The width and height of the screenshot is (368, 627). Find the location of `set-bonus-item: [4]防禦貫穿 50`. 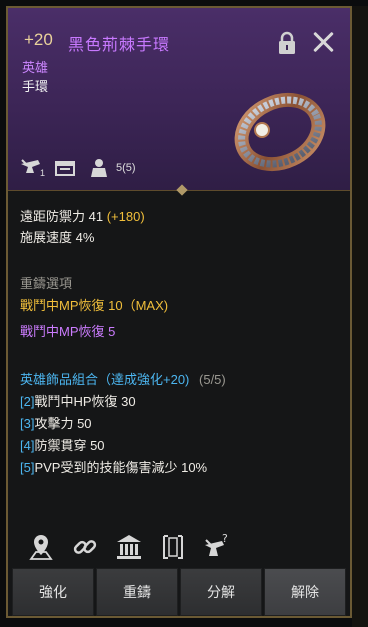

set-bonus-item: [4]防禦貫穿 50 is located at coordinates (62, 445).